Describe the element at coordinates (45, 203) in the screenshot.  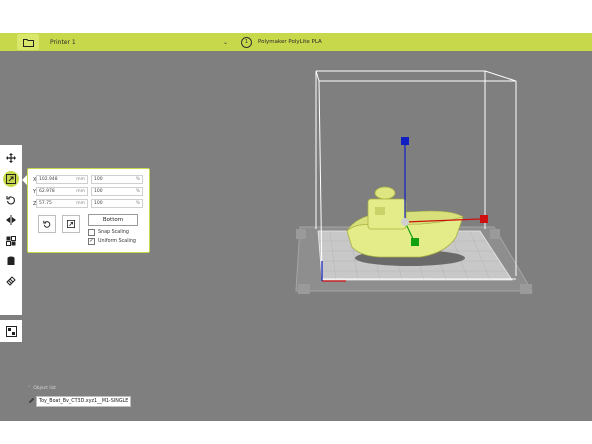
I see `size-z-value: 57.75` at that location.